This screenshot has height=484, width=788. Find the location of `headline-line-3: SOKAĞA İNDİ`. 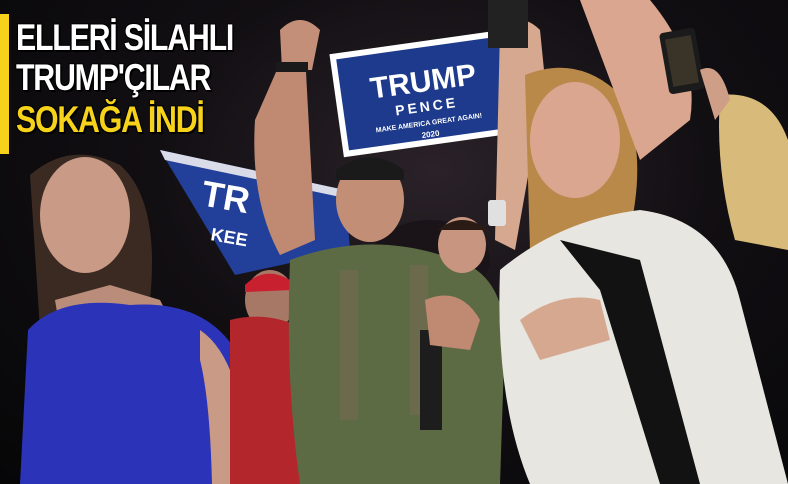

headline-line-3: SOKAĞA İNDİ is located at coordinates (110, 119).